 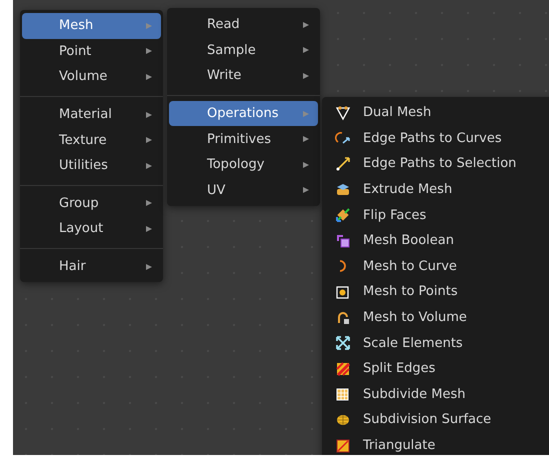 I want to click on item-label: Extrude Mesh, so click(x=408, y=190).